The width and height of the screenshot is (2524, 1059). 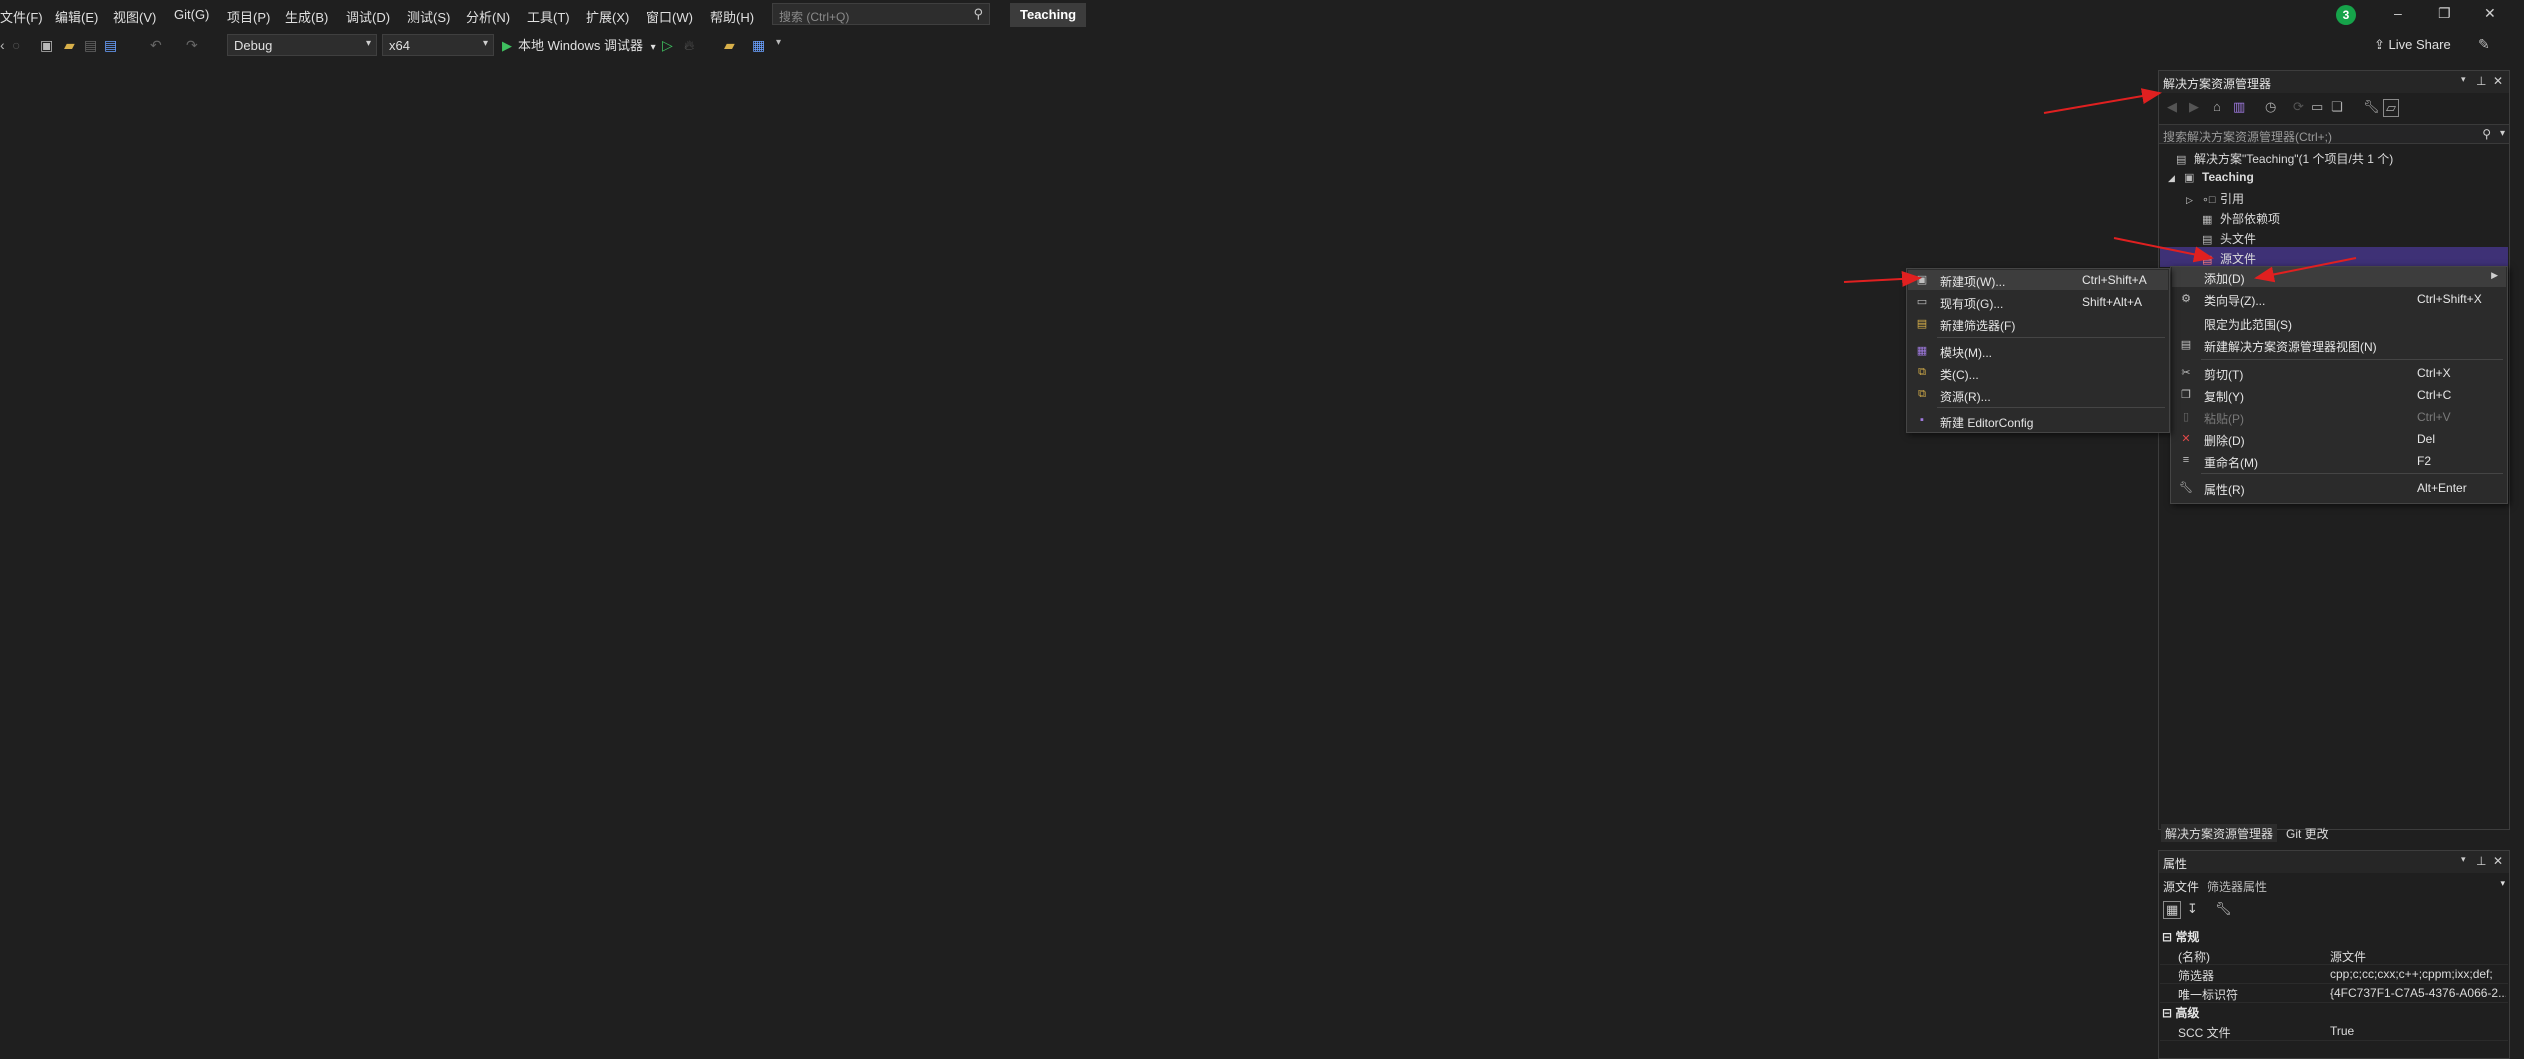 What do you see at coordinates (2305, 270) in the screenshot?
I see `annotation-arrow-add` at bounding box center [2305, 270].